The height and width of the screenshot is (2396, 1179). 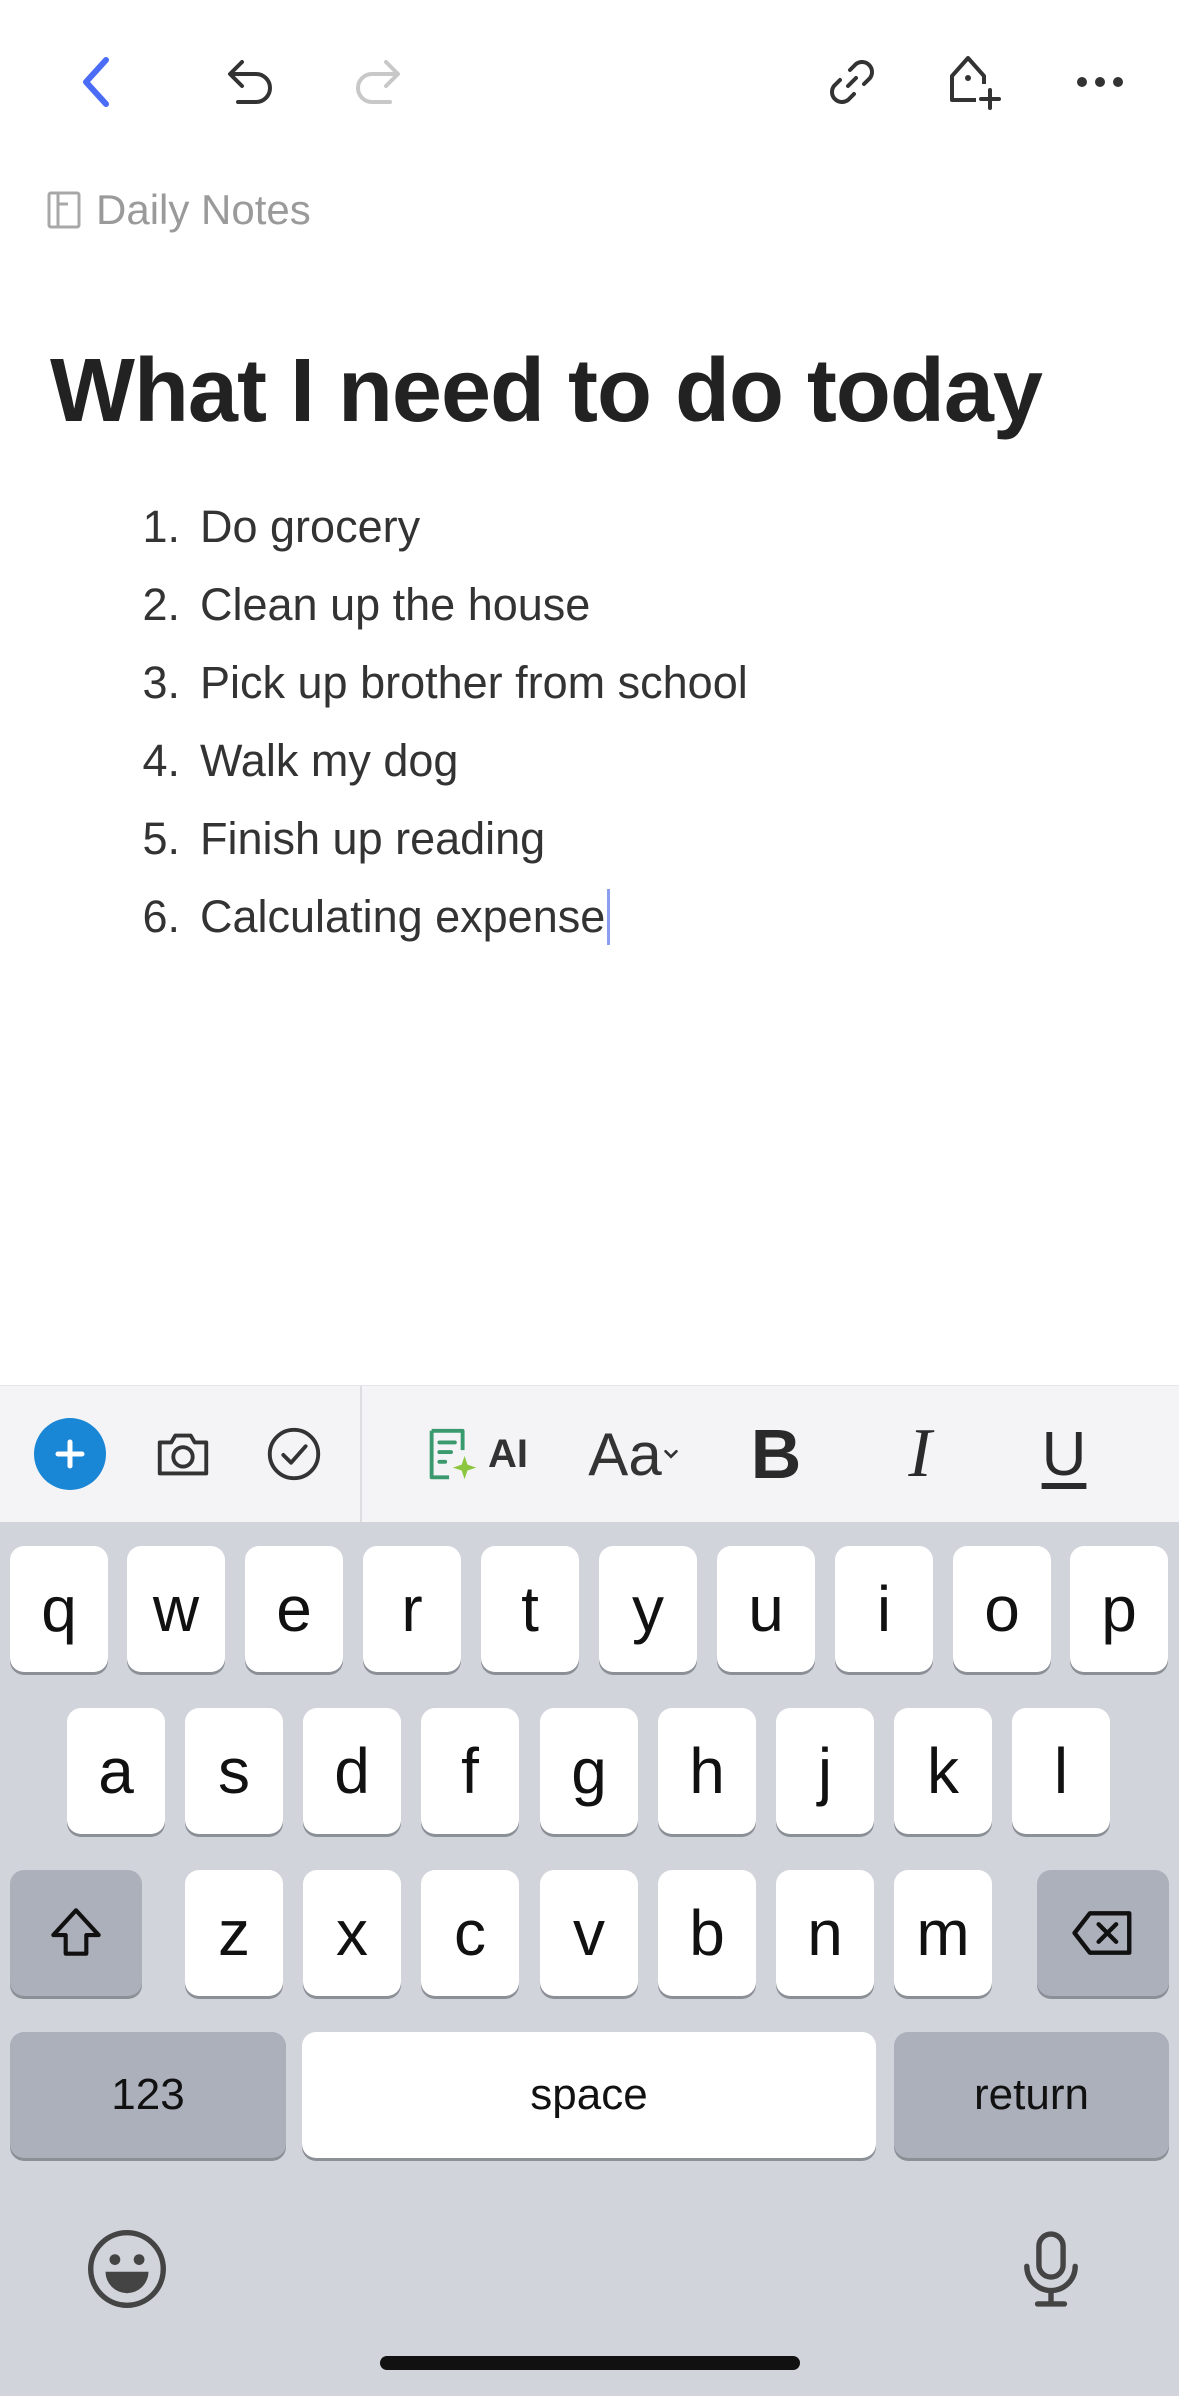 I want to click on key-v: v, so click(x=589, y=1933).